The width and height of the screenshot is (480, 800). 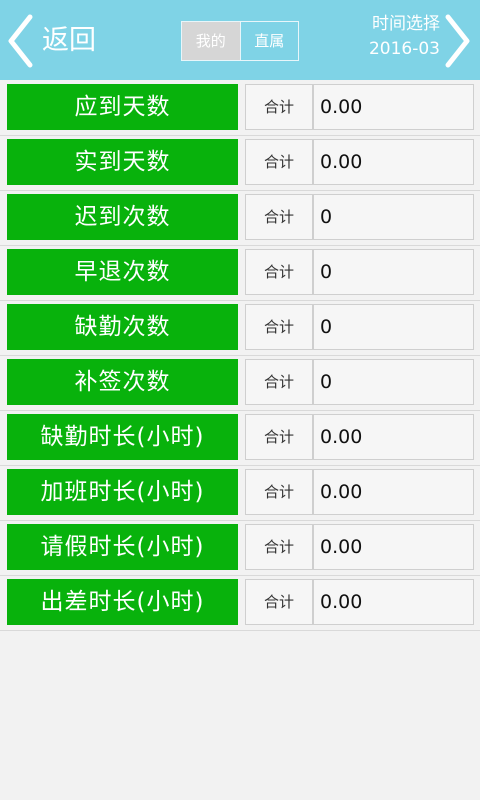 What do you see at coordinates (269, 41) in the screenshot?
I see `tab-direct-reports: 直属` at bounding box center [269, 41].